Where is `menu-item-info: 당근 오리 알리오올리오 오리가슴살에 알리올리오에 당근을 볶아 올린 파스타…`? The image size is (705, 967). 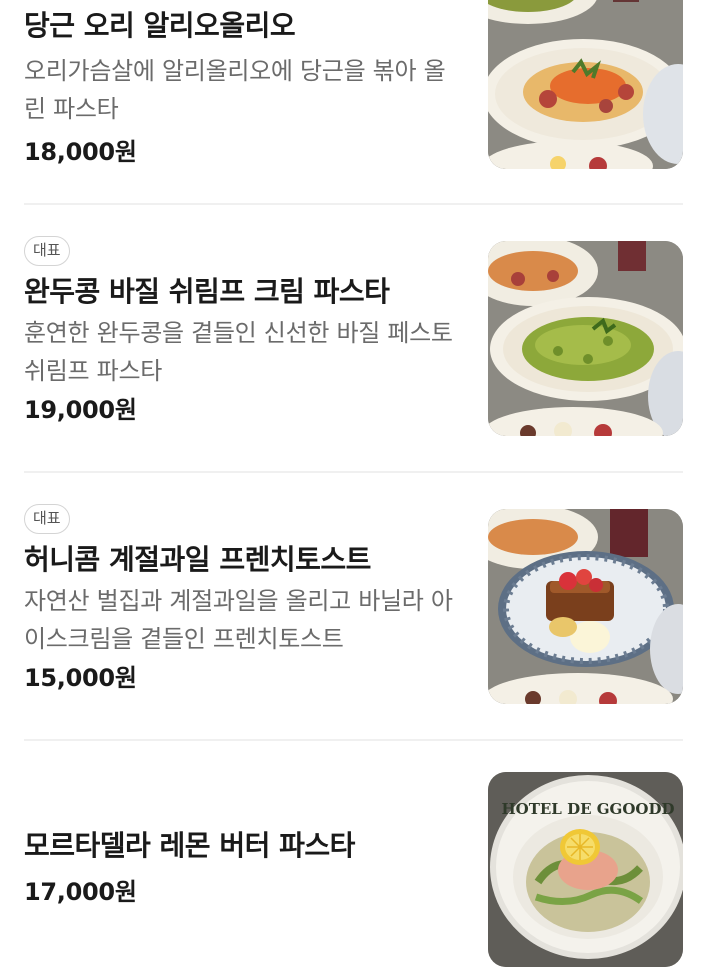
menu-item-info: 당근 오리 알리오올리오 오리가슴살에 알리올리오에 당근을 볶아 올린 파스타… is located at coordinates (244, 88).